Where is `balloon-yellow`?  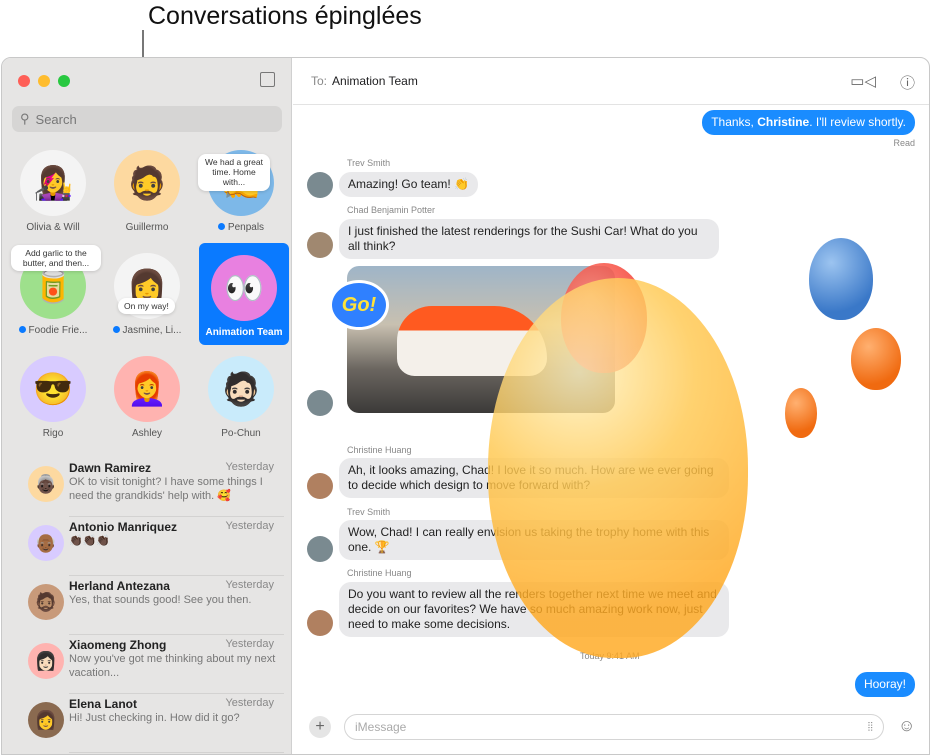
balloon-yellow is located at coordinates (618, 468).